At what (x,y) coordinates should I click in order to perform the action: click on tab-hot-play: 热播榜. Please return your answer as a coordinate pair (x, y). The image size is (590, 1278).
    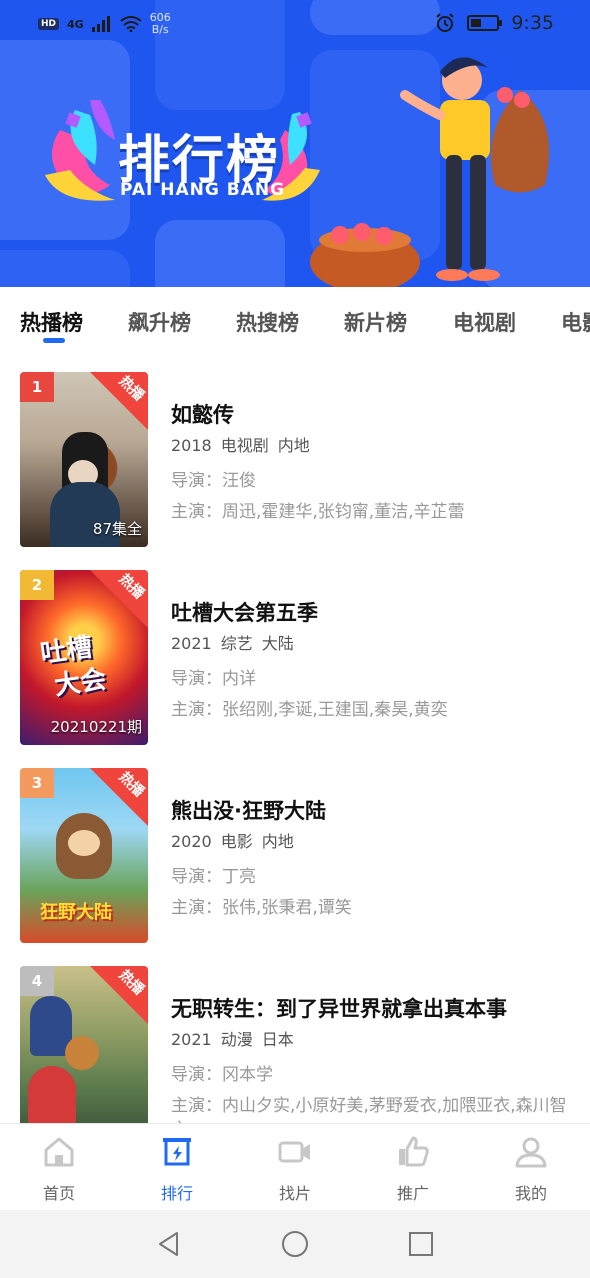
    Looking at the image, I should click on (51, 322).